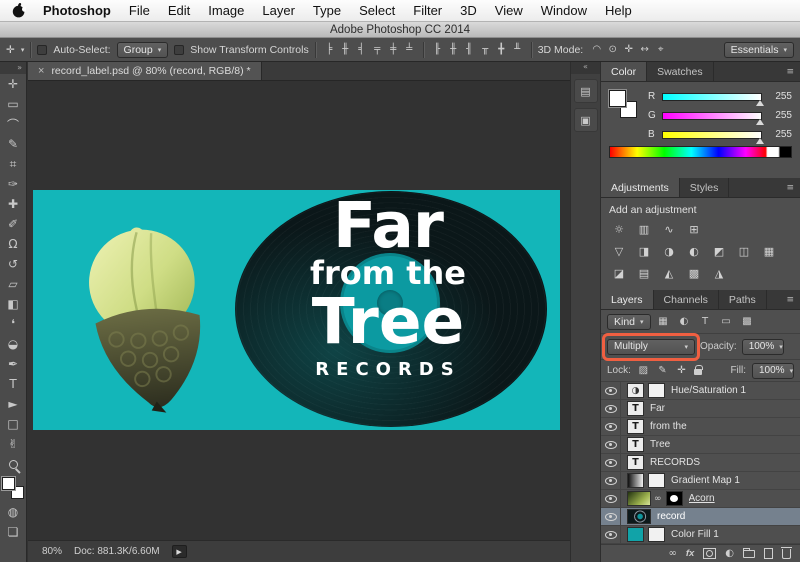  I want to click on tab-paths: Paths, so click(743, 299).